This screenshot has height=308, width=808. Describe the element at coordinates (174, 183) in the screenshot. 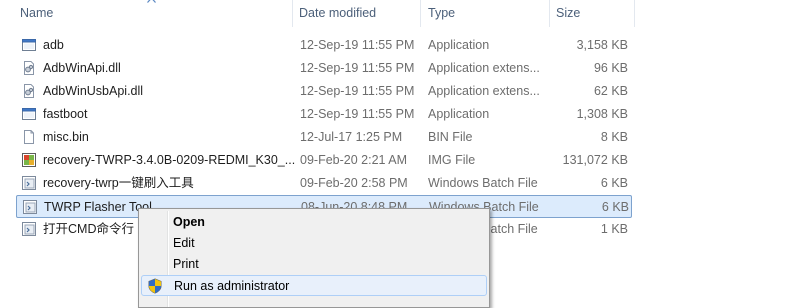

I see `file-name: recovery-twrp一键刷入工具` at that location.